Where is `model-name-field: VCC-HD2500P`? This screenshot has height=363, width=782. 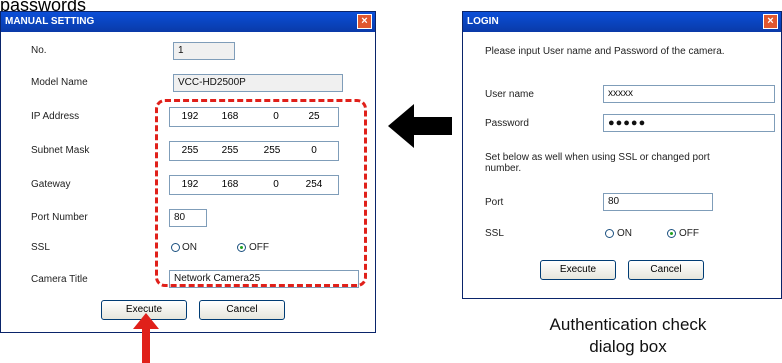 model-name-field: VCC-HD2500P is located at coordinates (258, 83).